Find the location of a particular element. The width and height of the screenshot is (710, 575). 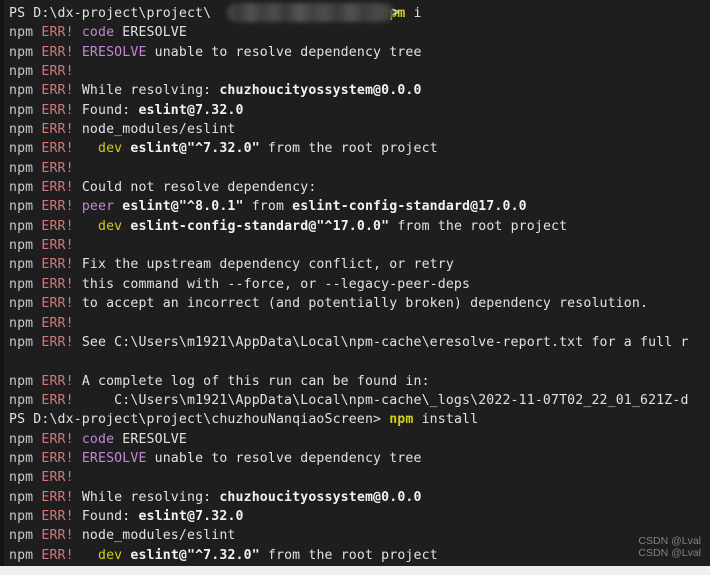

terminal-token-bold: eslint@"^7.32.0" is located at coordinates (195, 555).